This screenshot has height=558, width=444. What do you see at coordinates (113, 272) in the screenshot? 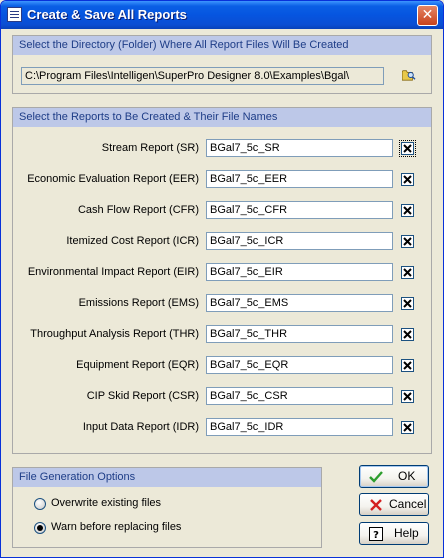
I see `report-label: Environmental Impact Report (EIR)` at bounding box center [113, 272].